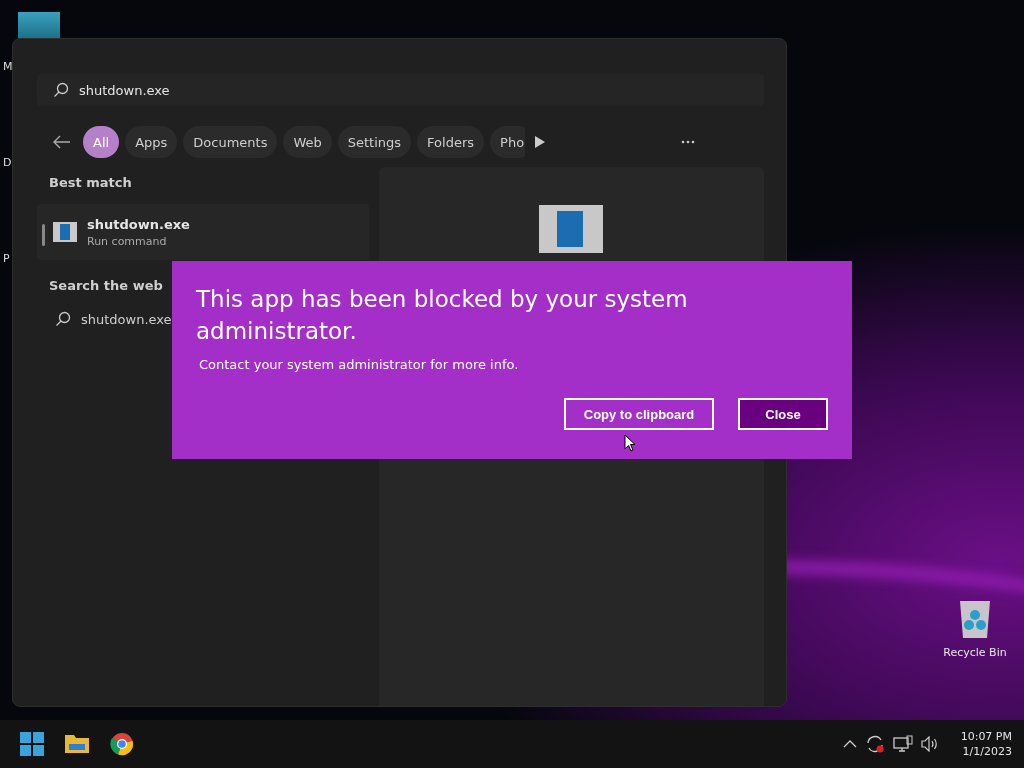  Describe the element at coordinates (91, 182) in the screenshot. I see `section-heading: Best match` at that location.